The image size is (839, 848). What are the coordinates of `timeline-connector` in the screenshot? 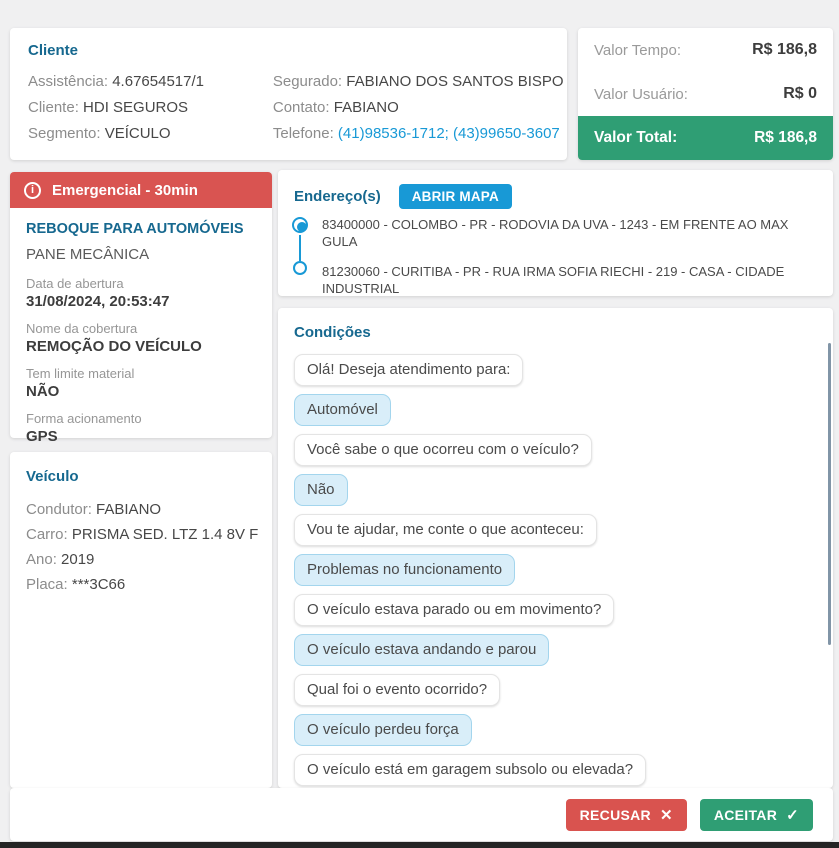 It's located at (300, 248).